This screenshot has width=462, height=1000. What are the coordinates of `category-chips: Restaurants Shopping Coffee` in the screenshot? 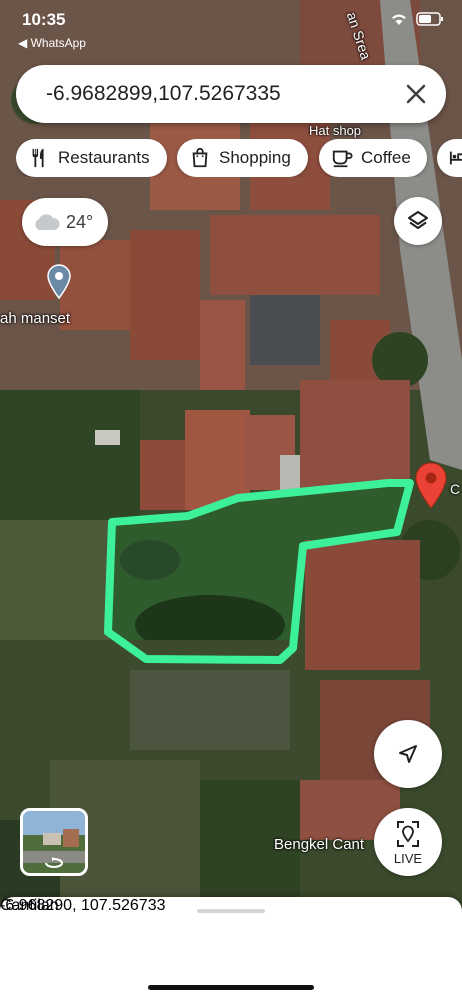 It's located at (239, 158).